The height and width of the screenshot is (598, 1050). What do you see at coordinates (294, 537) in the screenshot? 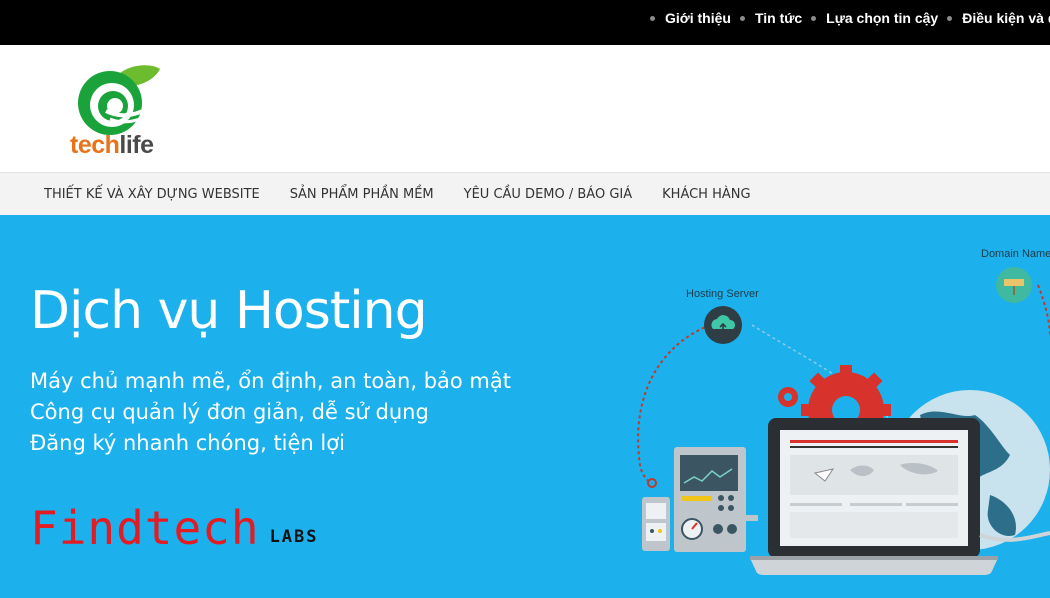
I see `findtech-labs-text: LABS` at bounding box center [294, 537].